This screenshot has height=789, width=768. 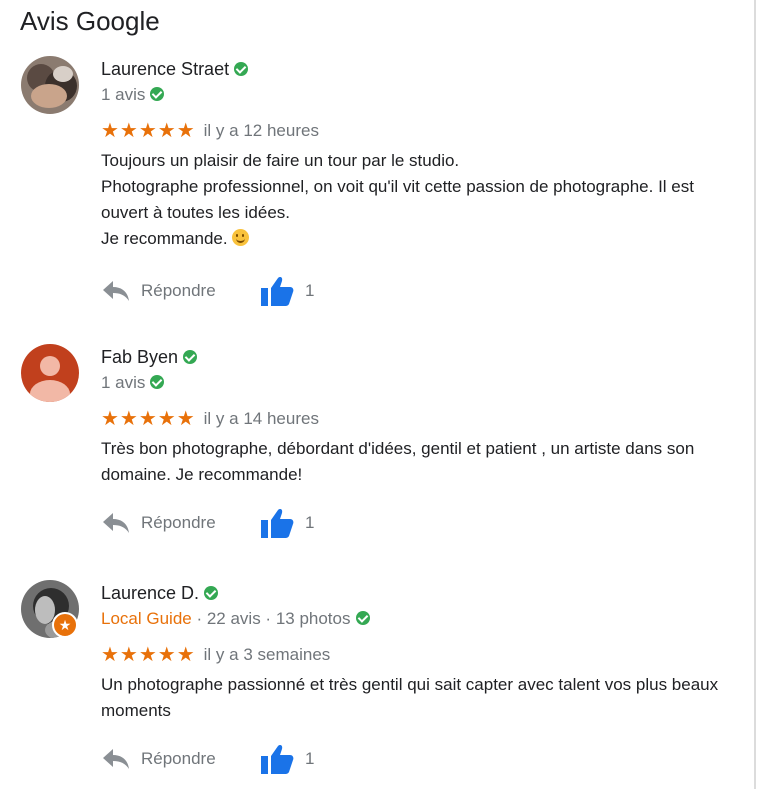 What do you see at coordinates (271, 618) in the screenshot?
I see `review-count: · 22 avis · 13 photos` at bounding box center [271, 618].